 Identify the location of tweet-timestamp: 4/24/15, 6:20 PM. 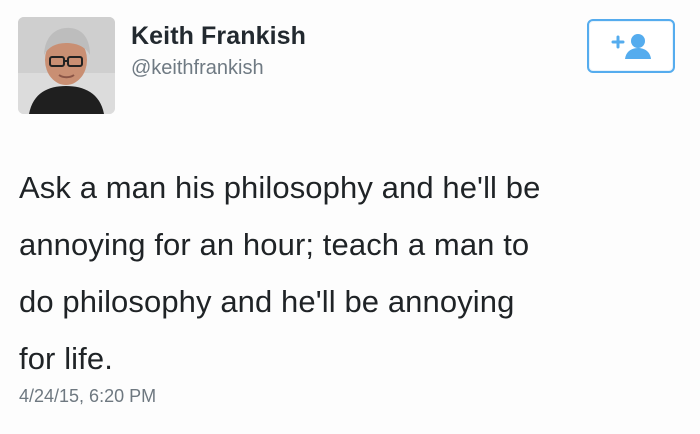
(87, 396).